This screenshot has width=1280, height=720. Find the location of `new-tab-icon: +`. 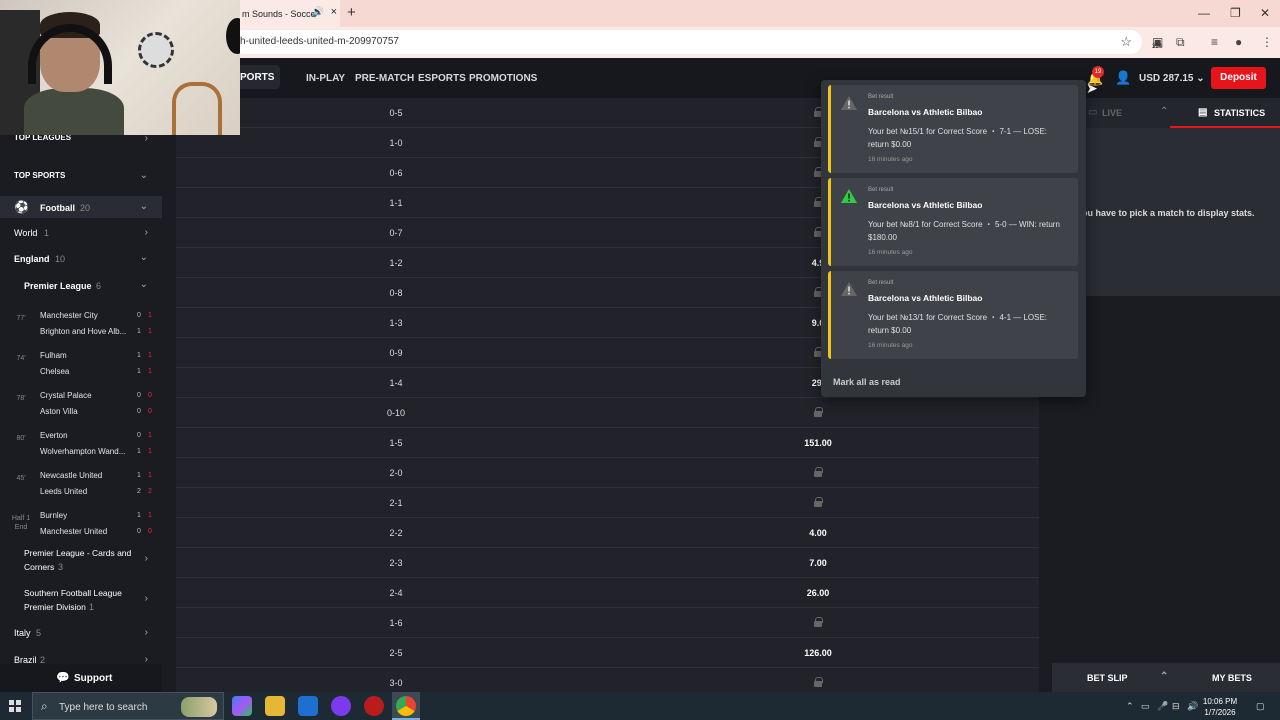

new-tab-icon: + is located at coordinates (351, 12).